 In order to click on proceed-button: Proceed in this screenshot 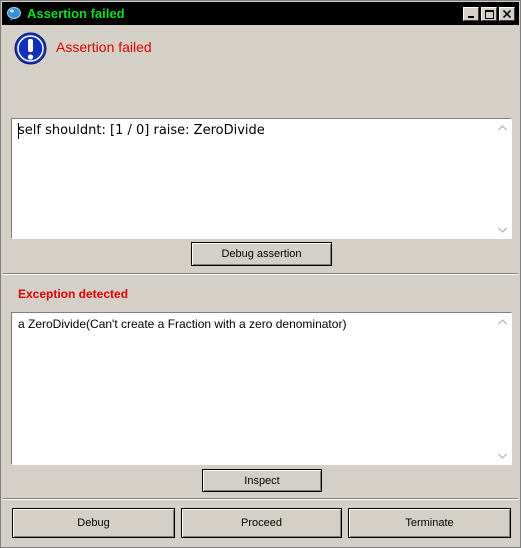, I will do `click(261, 523)`.